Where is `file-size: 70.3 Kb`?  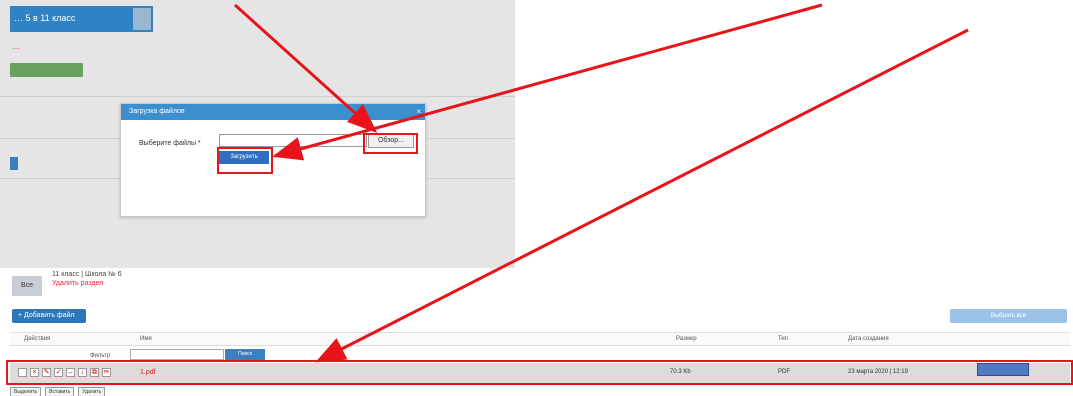
file-size: 70.3 Kb is located at coordinates (680, 372).